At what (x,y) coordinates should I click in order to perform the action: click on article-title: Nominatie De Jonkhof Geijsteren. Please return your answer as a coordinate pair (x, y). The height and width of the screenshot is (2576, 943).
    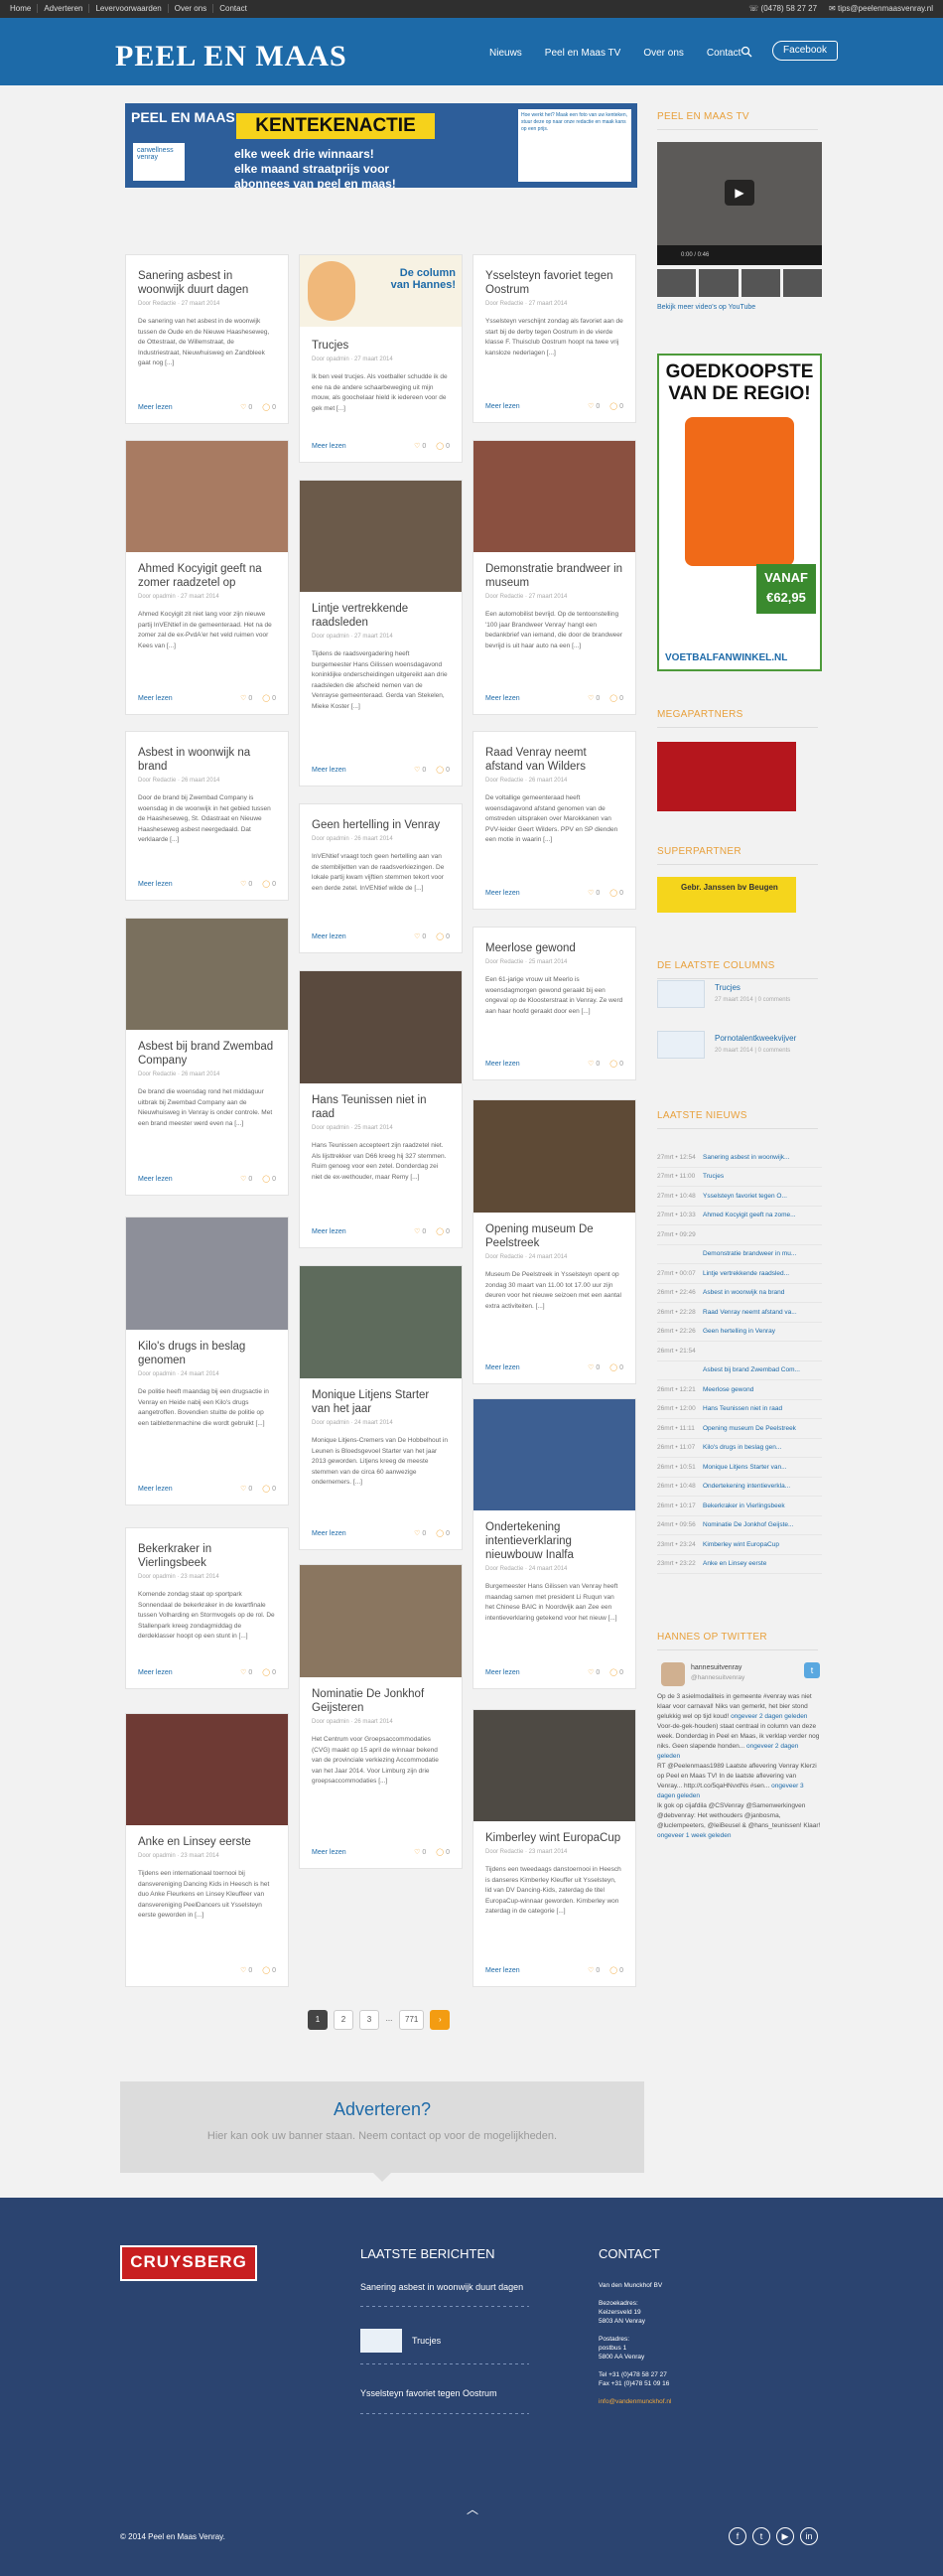
    Looking at the image, I should click on (381, 1701).